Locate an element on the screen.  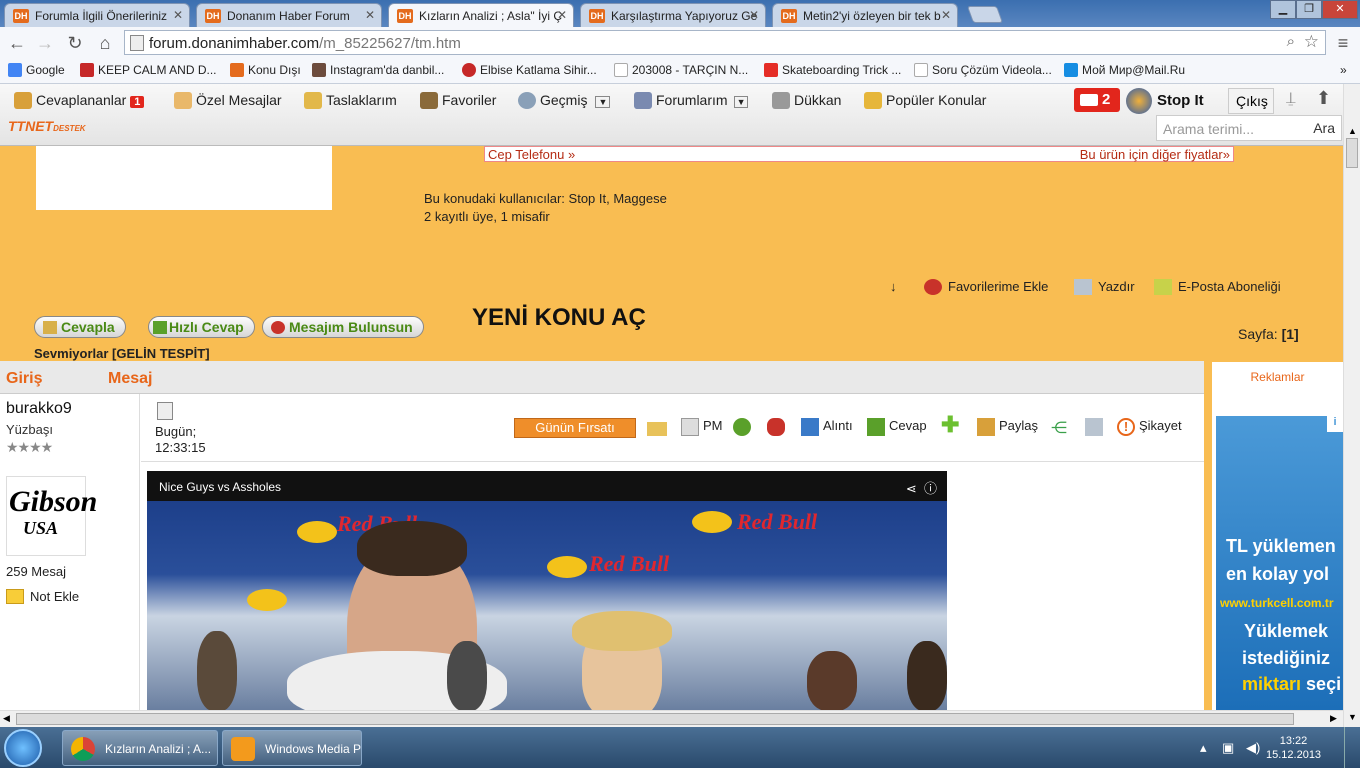
report-link: ! Şikayet is located at coordinates (1149, 427).